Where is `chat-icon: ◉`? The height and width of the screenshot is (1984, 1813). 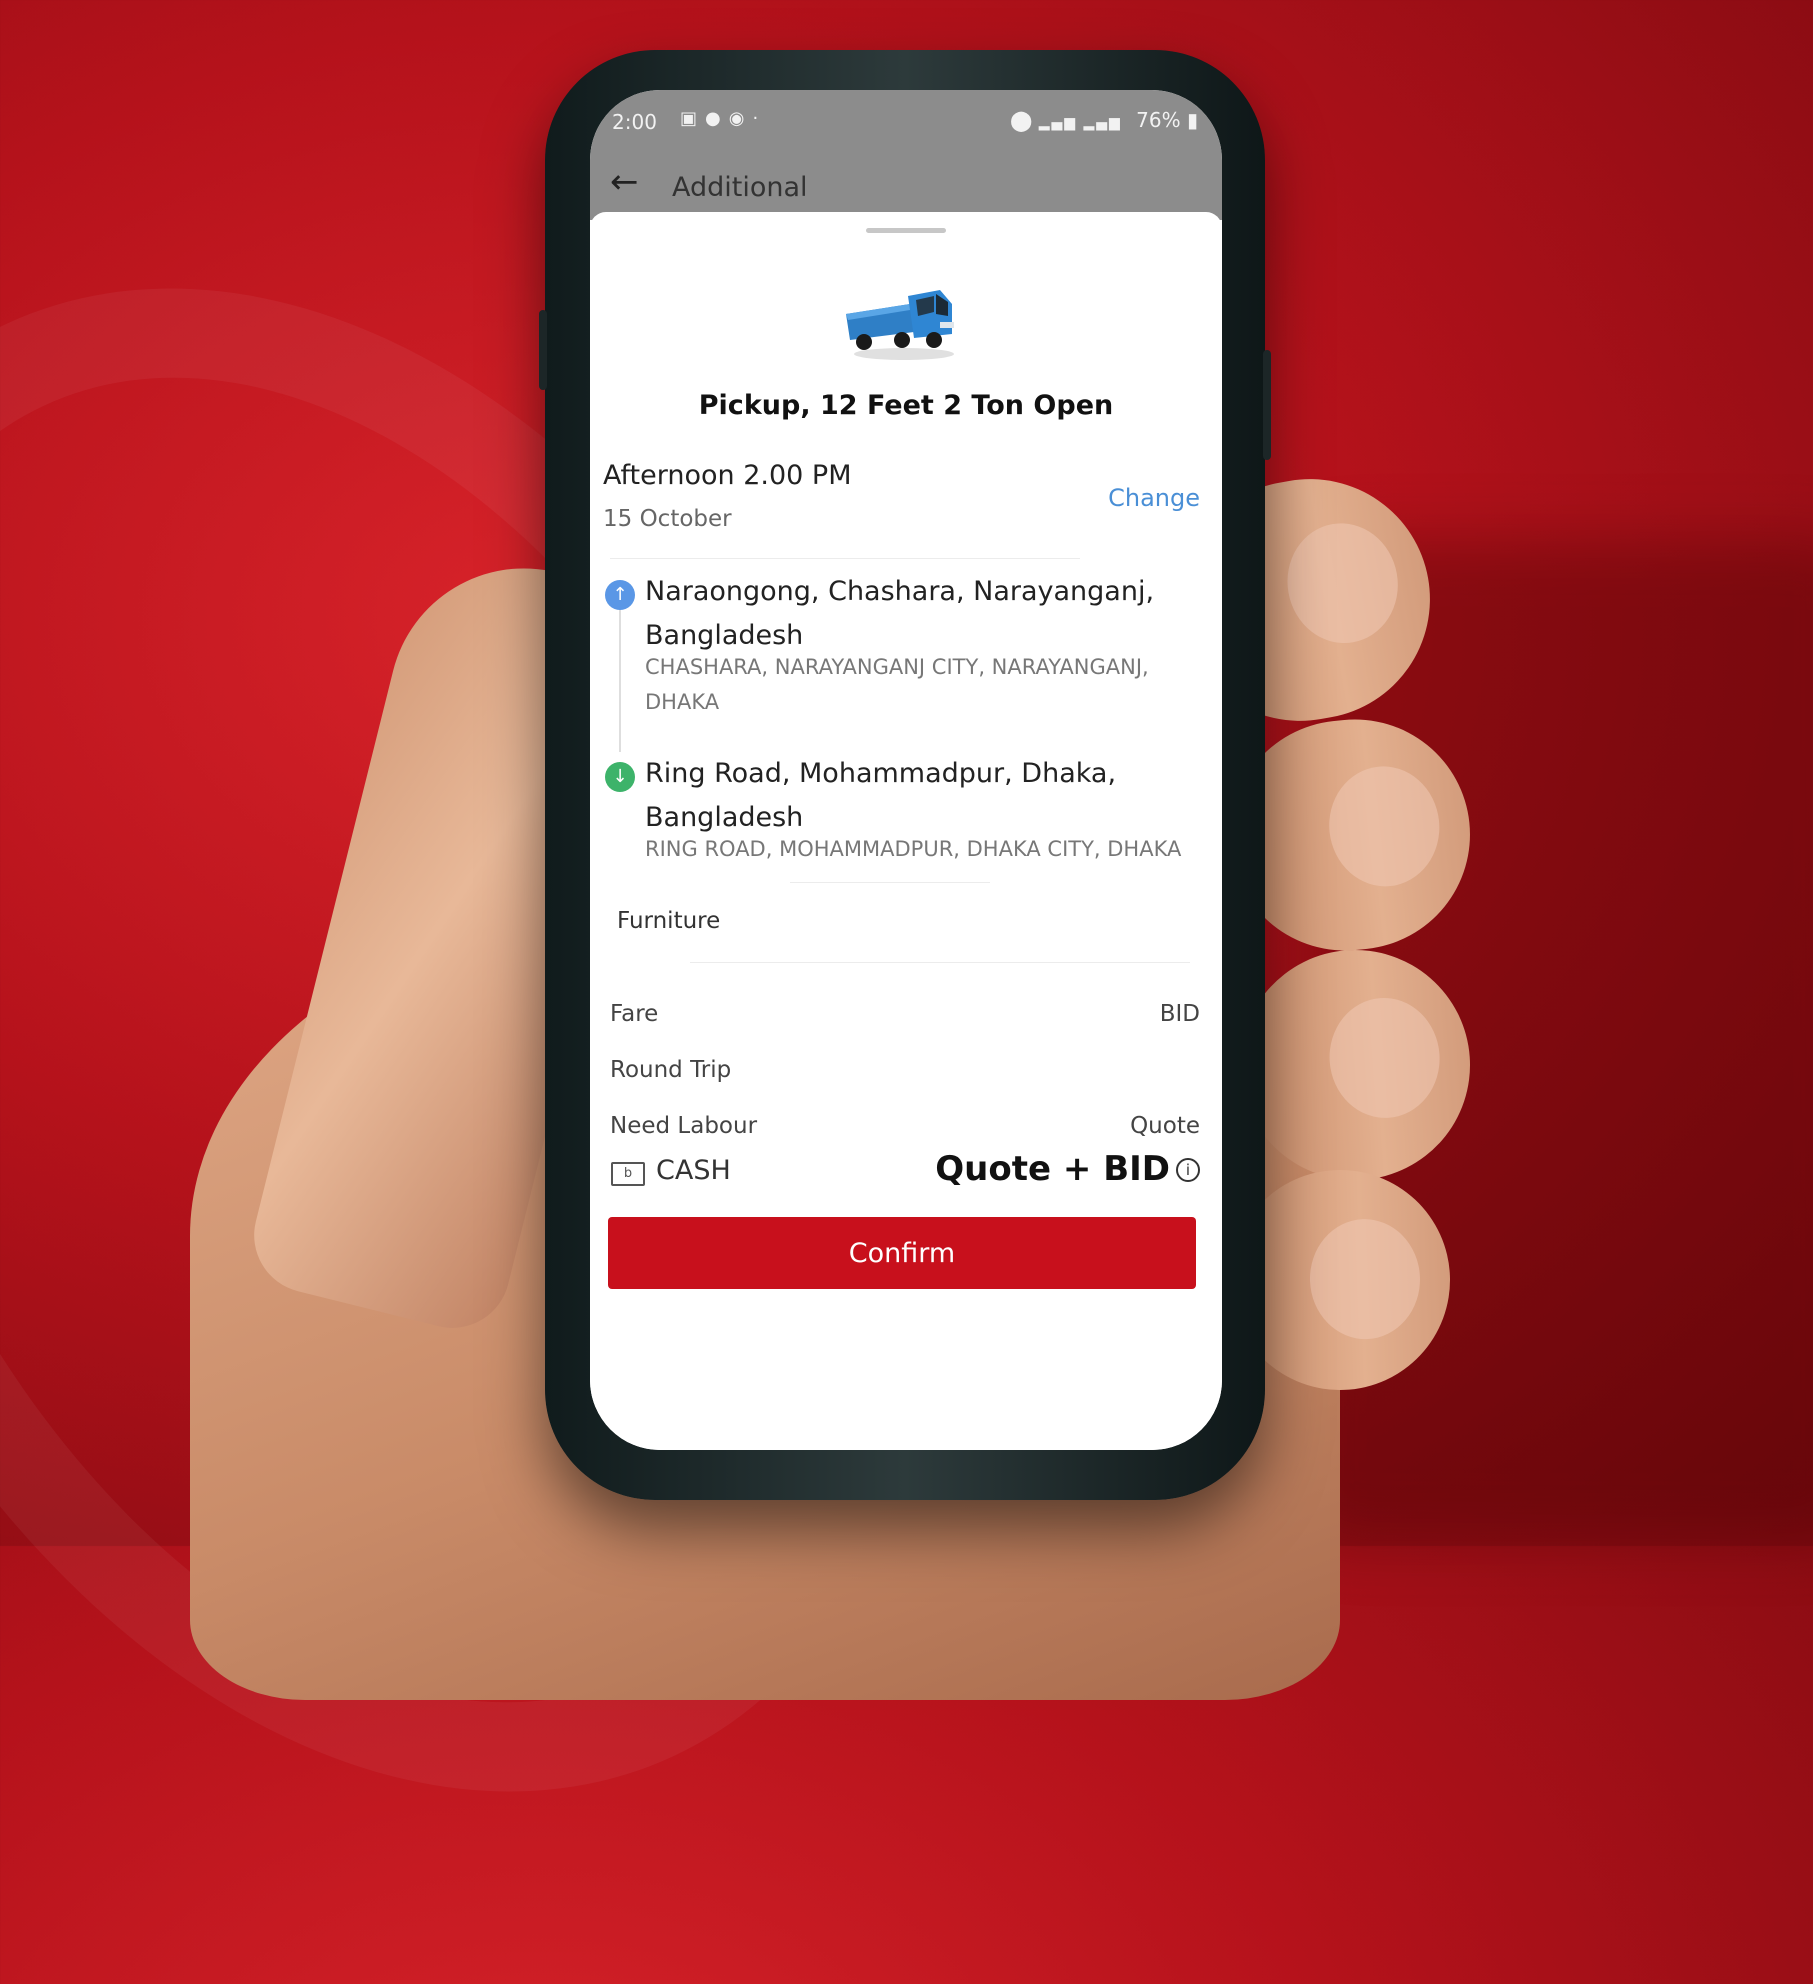 chat-icon: ◉ is located at coordinates (740, 118).